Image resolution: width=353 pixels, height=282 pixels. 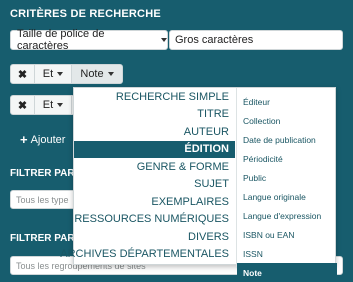 I want to click on menu-field-item: ISSN, so click(x=287, y=253).